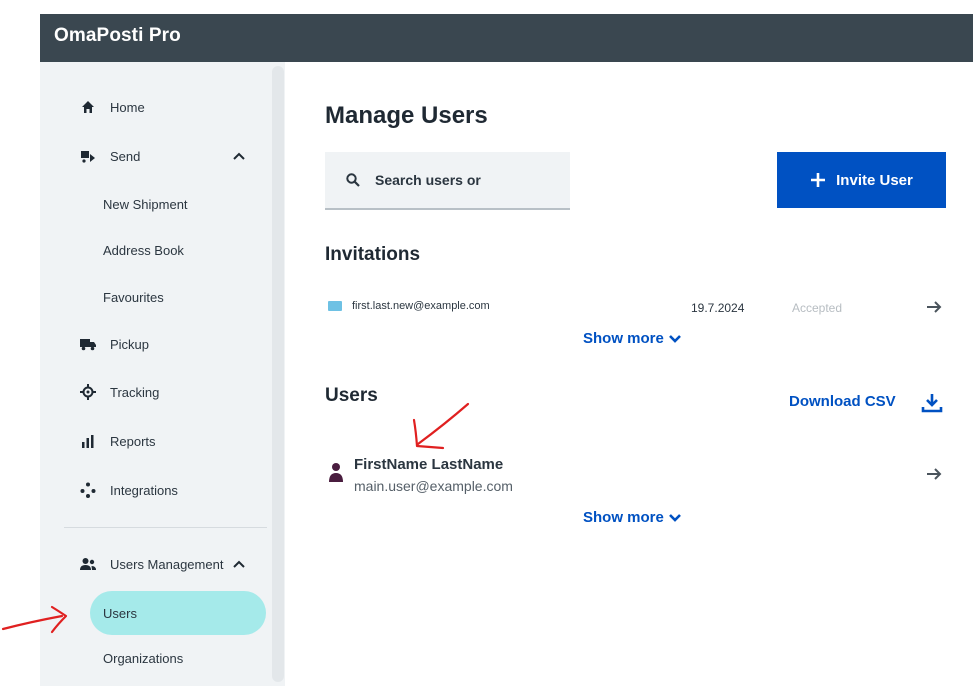 This screenshot has height=686, width=973. What do you see at coordinates (441, 426) in the screenshot?
I see `annotation-arrow-user-row` at bounding box center [441, 426].